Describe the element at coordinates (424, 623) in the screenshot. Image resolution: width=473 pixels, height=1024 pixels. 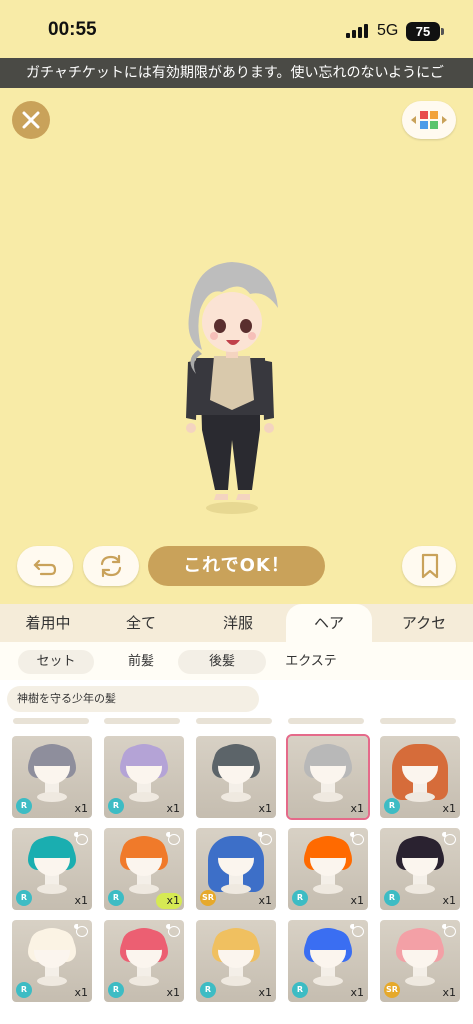
I see `category-tab: アクセ` at that location.